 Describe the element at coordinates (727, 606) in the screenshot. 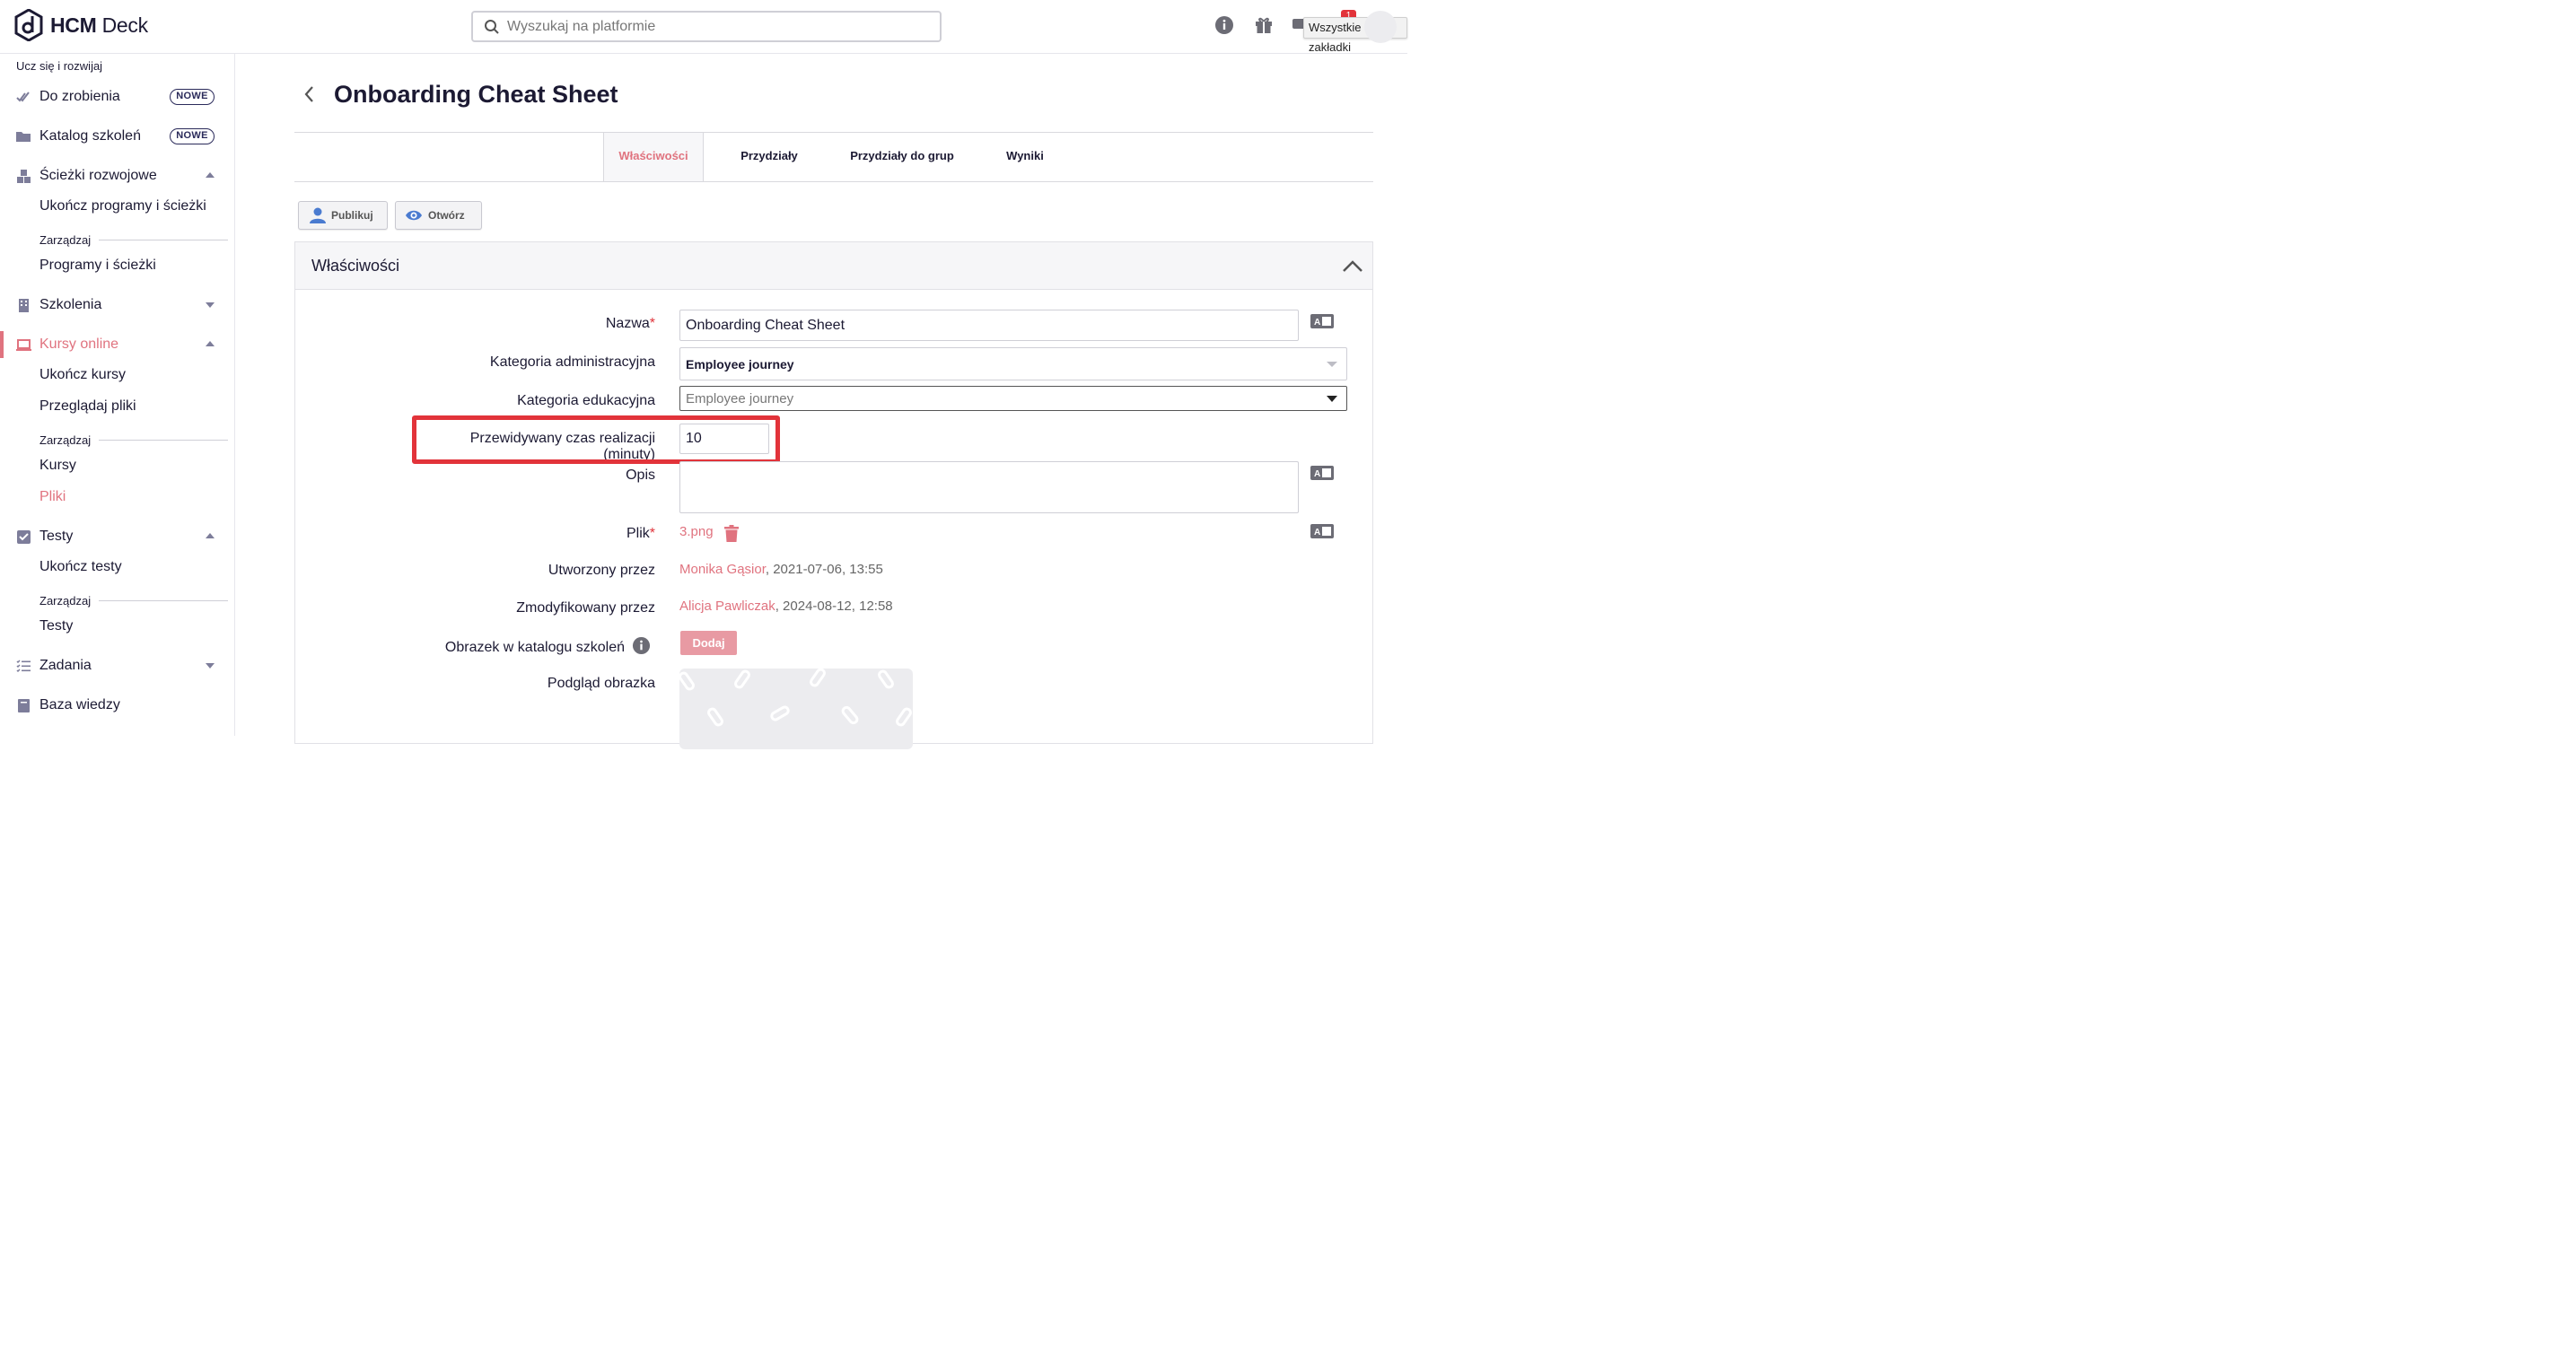

I see `modified-by-link: Alicja Pawliczak` at that location.